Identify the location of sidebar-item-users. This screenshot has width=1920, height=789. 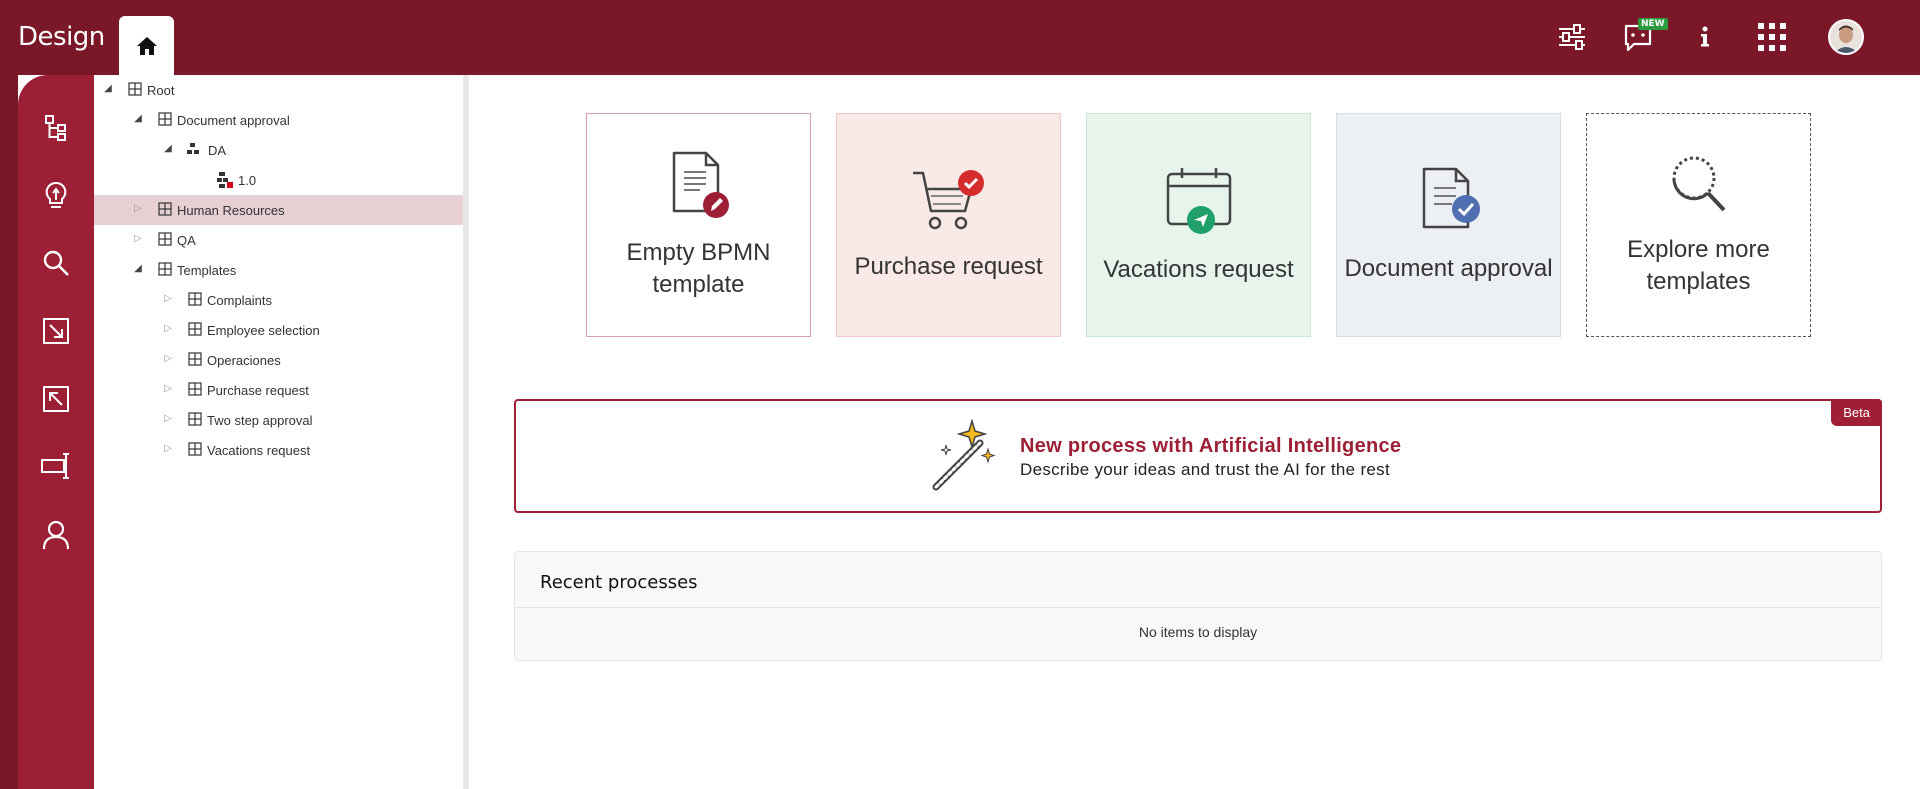
(56, 535).